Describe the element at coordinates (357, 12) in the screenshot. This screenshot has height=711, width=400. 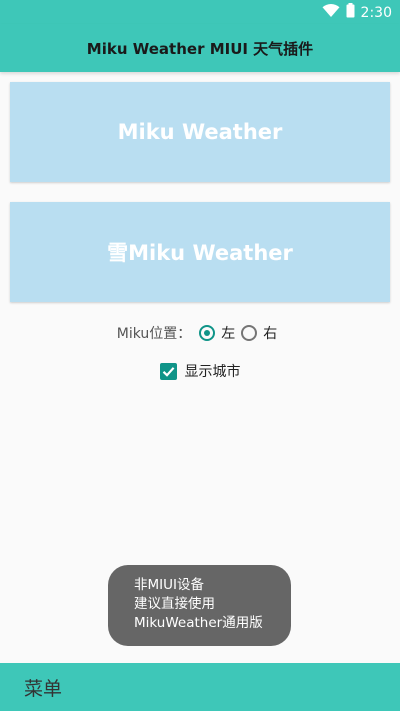
I see `status-indicators: 2:30` at that location.